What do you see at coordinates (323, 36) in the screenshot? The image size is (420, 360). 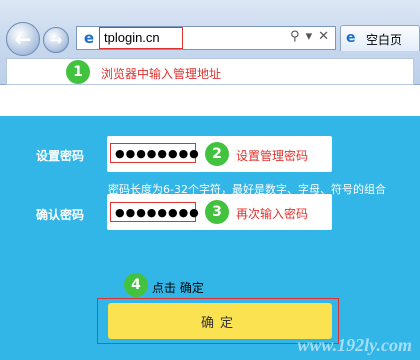 I see `close-icon: ✕` at bounding box center [323, 36].